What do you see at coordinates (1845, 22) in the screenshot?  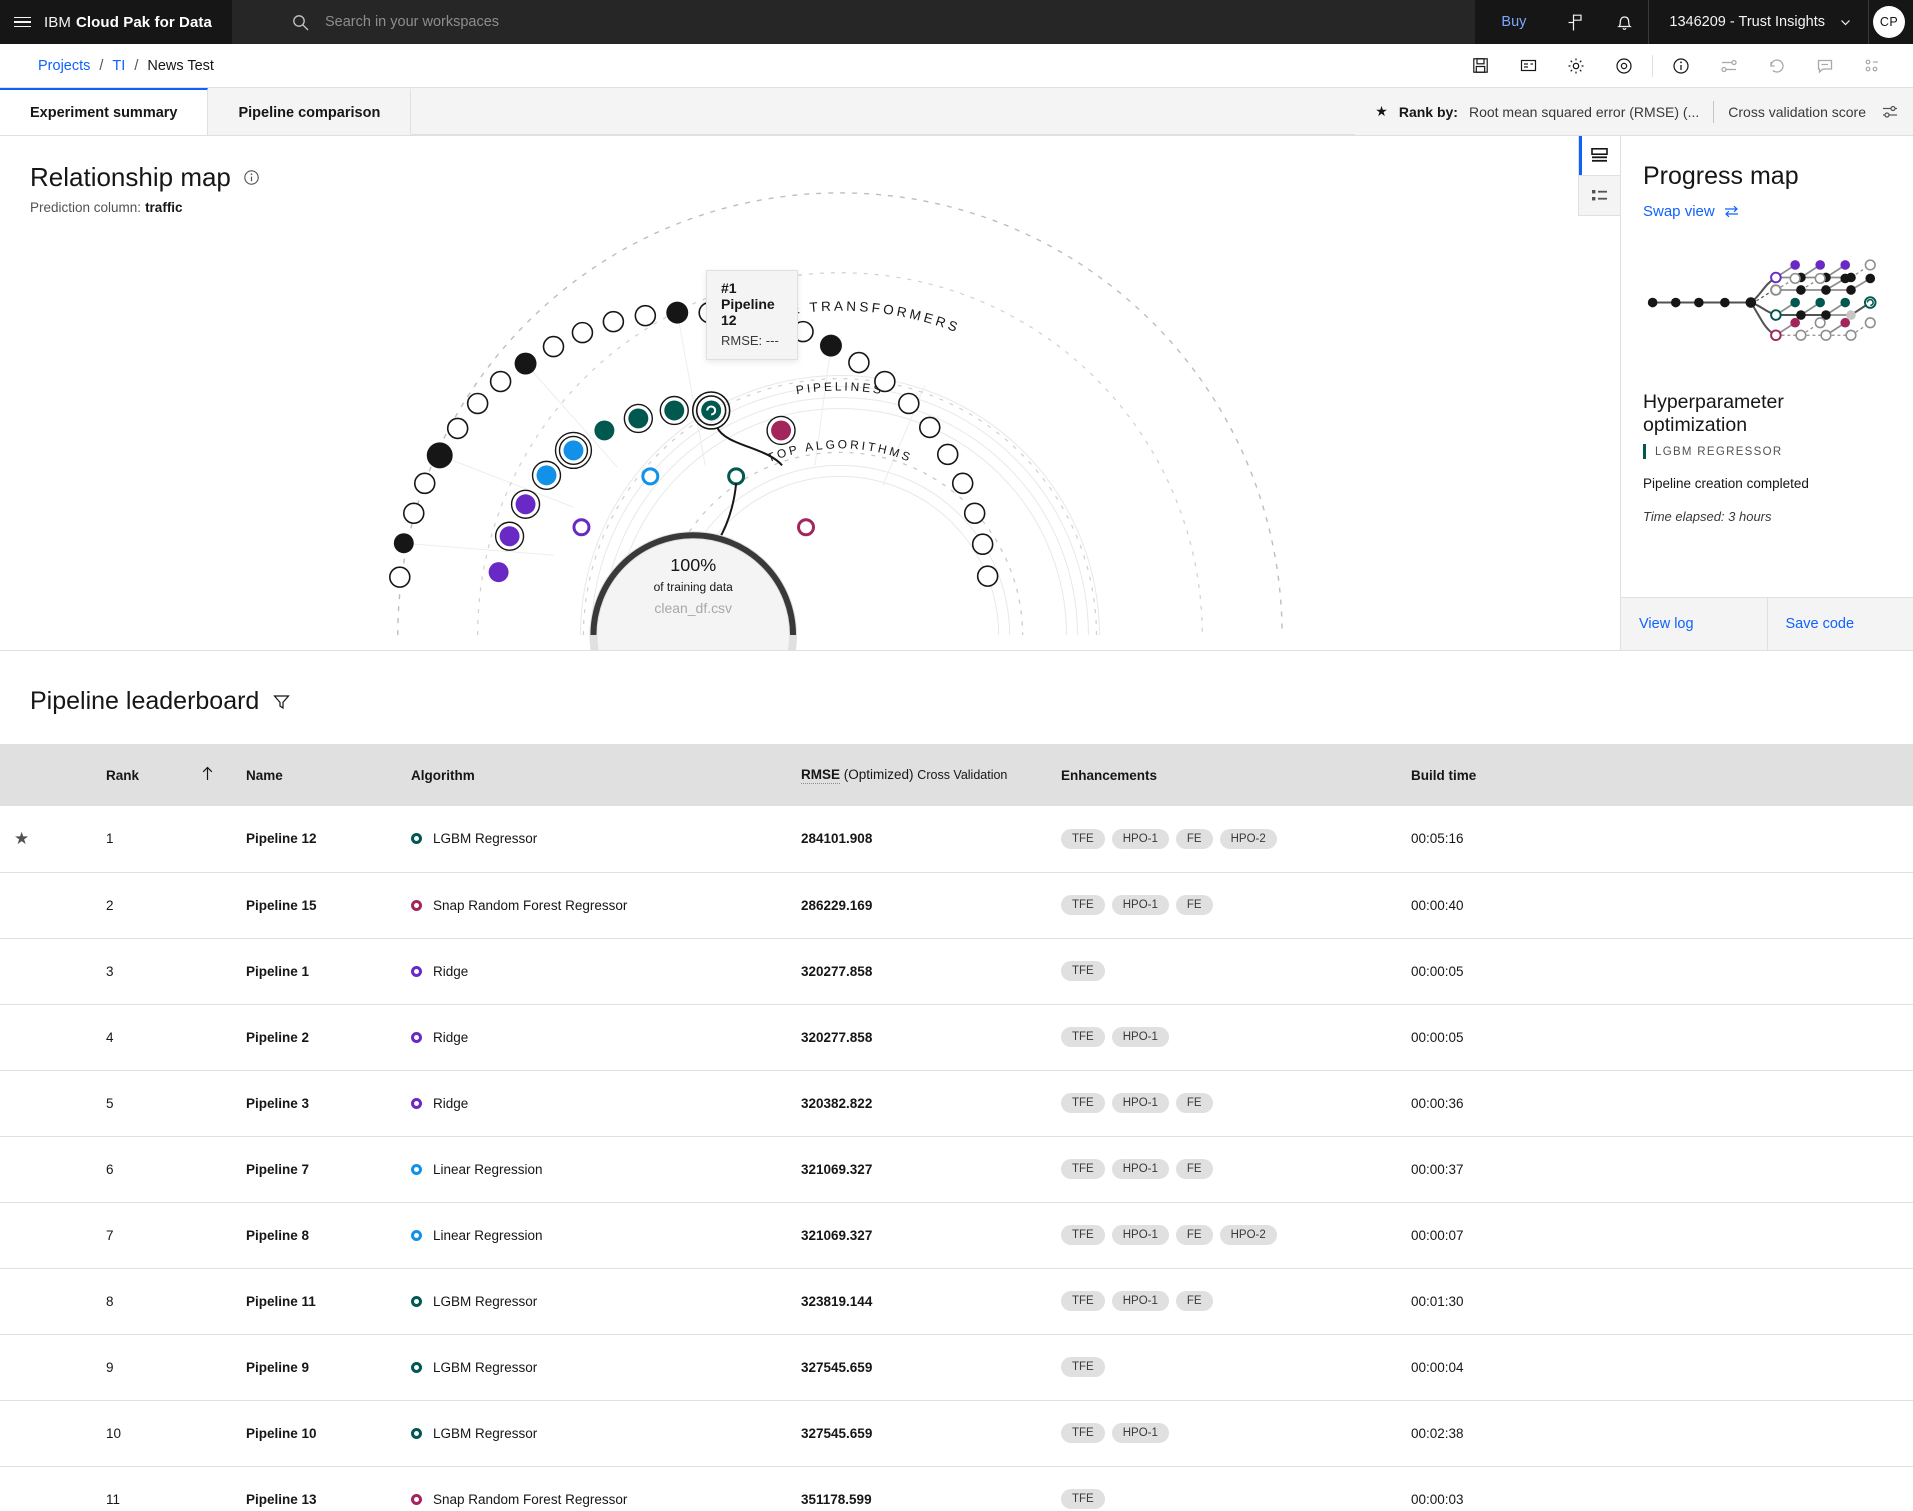 I see `chevron-down-icon` at bounding box center [1845, 22].